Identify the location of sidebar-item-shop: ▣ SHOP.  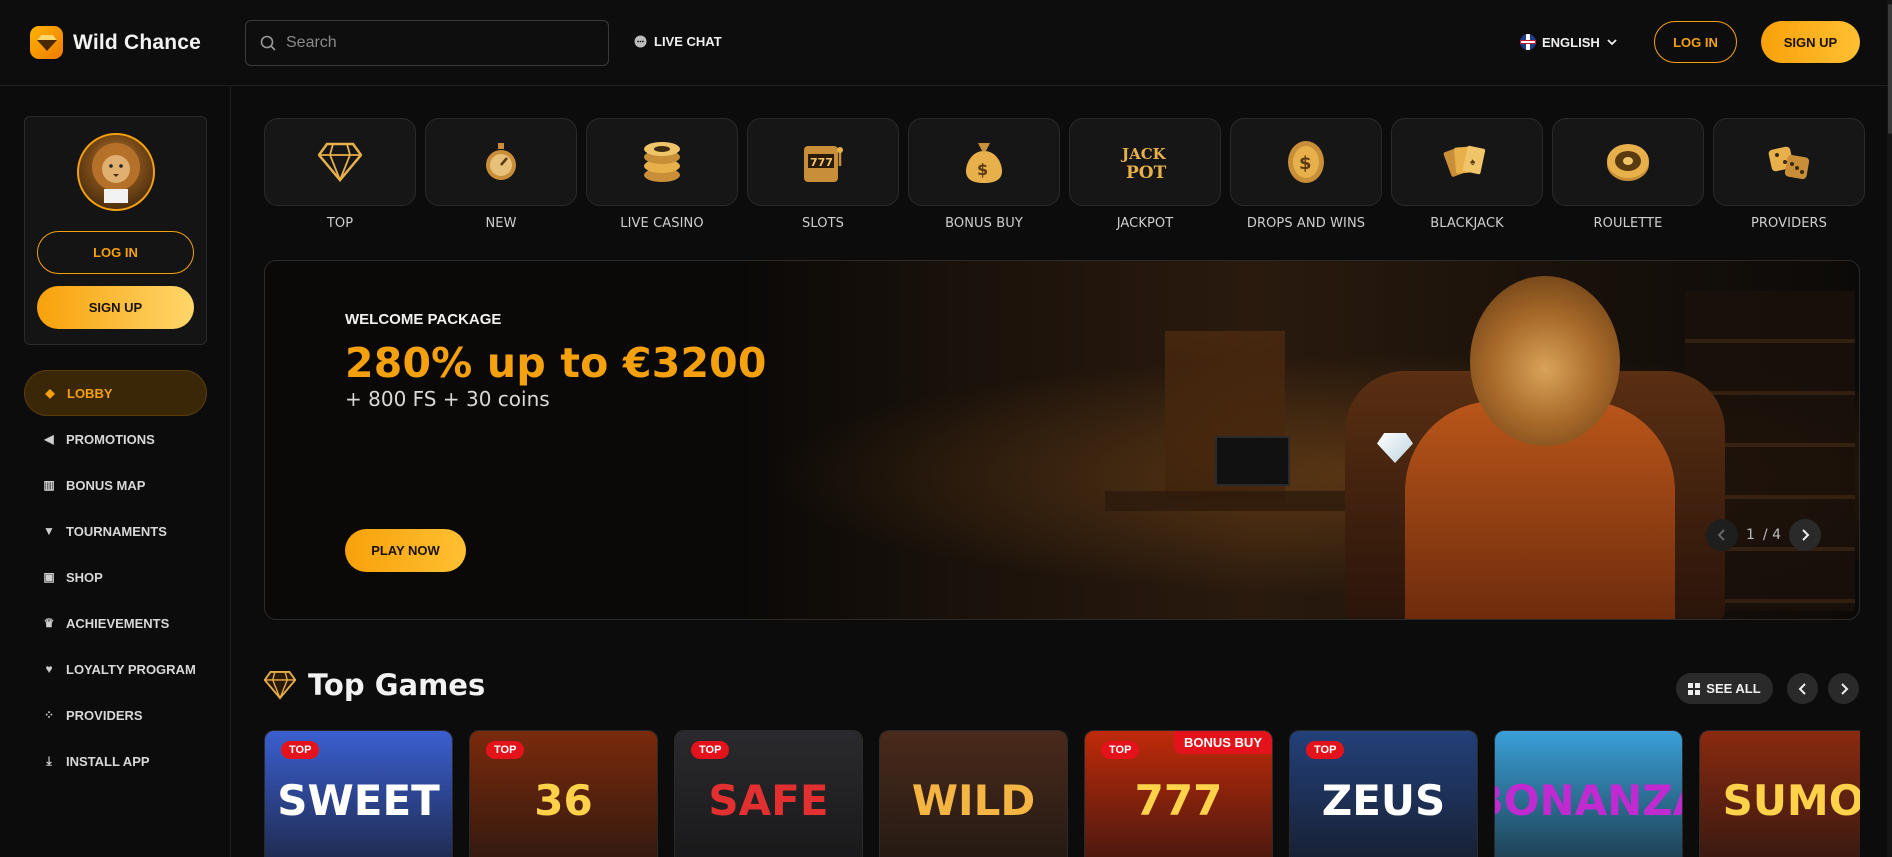
(115, 577).